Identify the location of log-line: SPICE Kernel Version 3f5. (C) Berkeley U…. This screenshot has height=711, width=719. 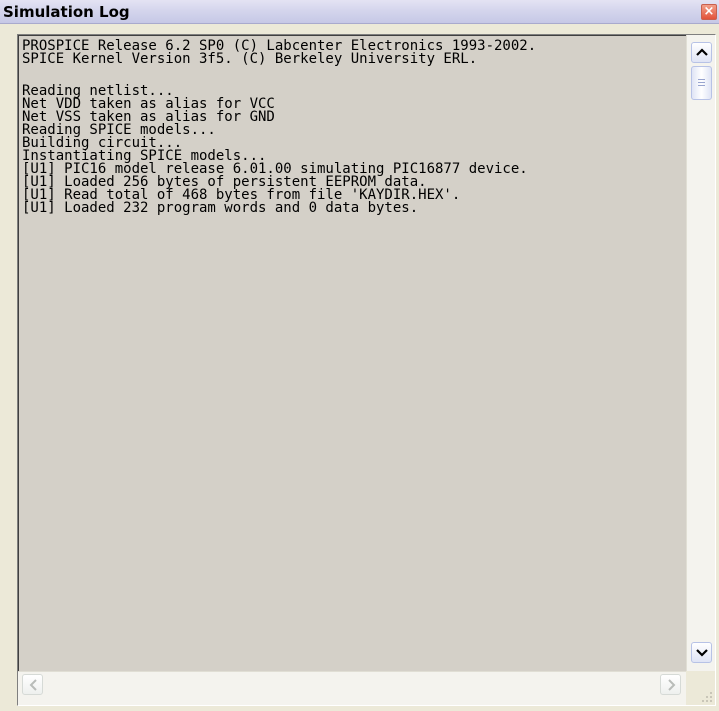
(250, 59).